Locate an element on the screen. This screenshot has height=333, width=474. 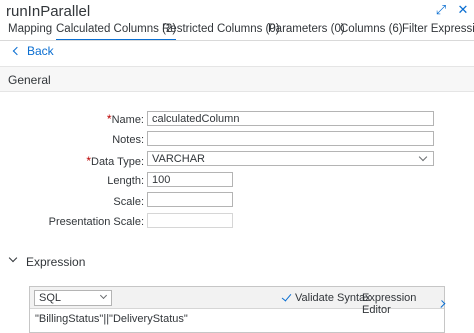
validate-syntax-label: Validate Syntax is located at coordinates (333, 298).